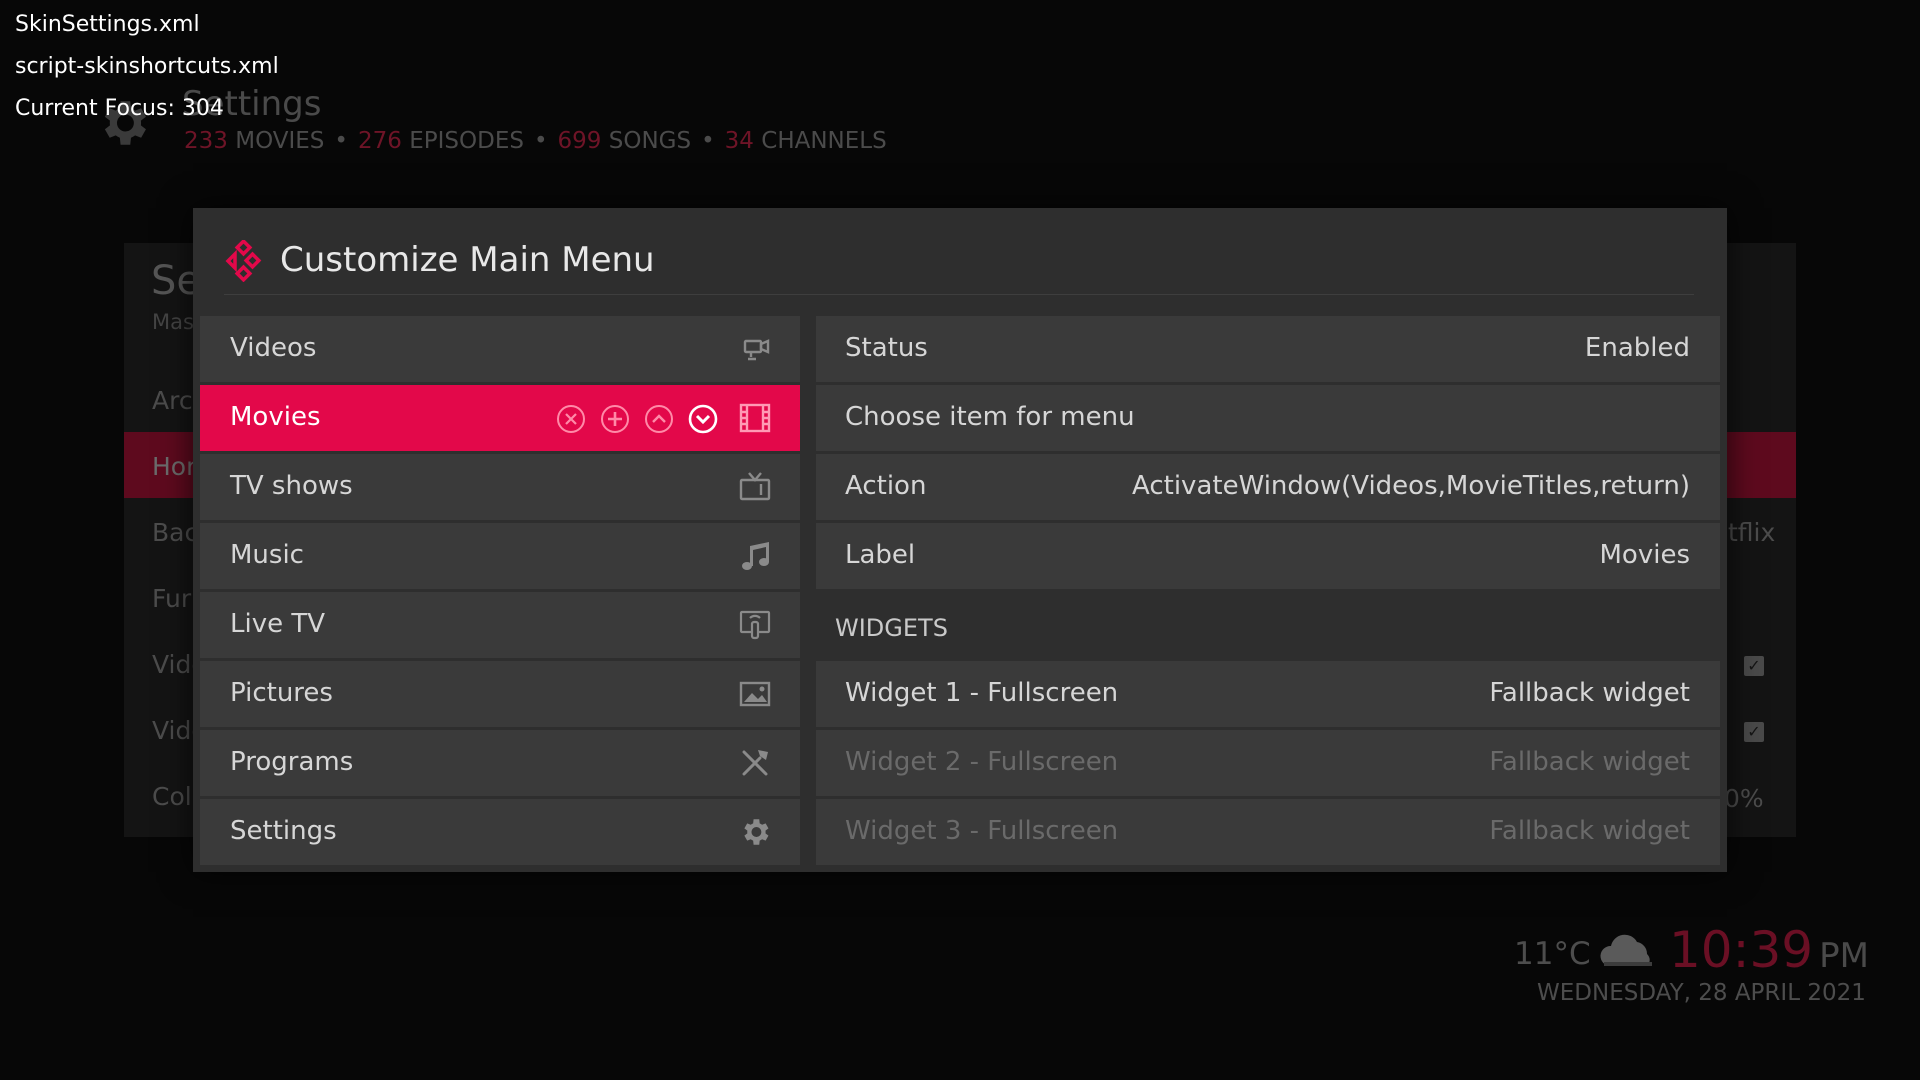 Image resolution: width=1920 pixels, height=1080 pixels. I want to click on menu-item-videos: Videos, so click(500, 349).